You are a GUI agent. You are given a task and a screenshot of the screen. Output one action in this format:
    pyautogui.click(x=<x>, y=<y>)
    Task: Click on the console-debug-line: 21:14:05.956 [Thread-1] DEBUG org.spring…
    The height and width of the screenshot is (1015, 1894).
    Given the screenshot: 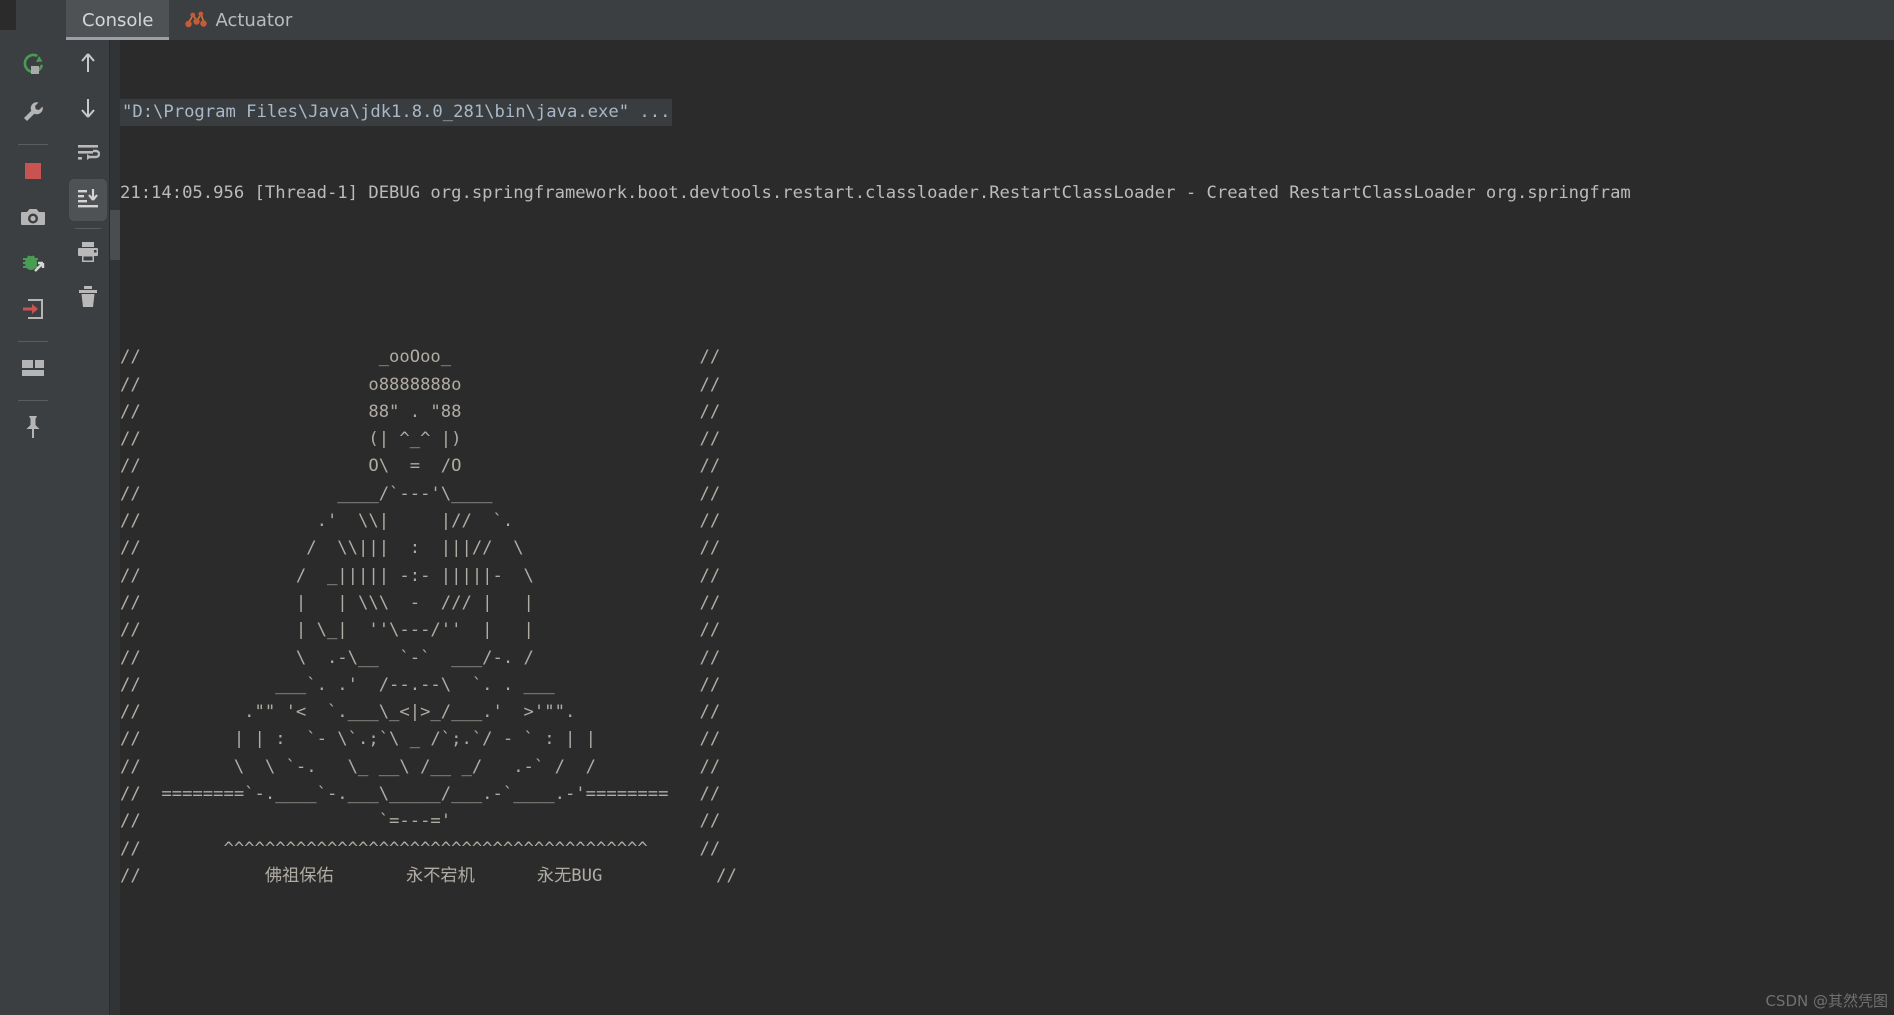 What is the action you would take?
    pyautogui.click(x=875, y=193)
    